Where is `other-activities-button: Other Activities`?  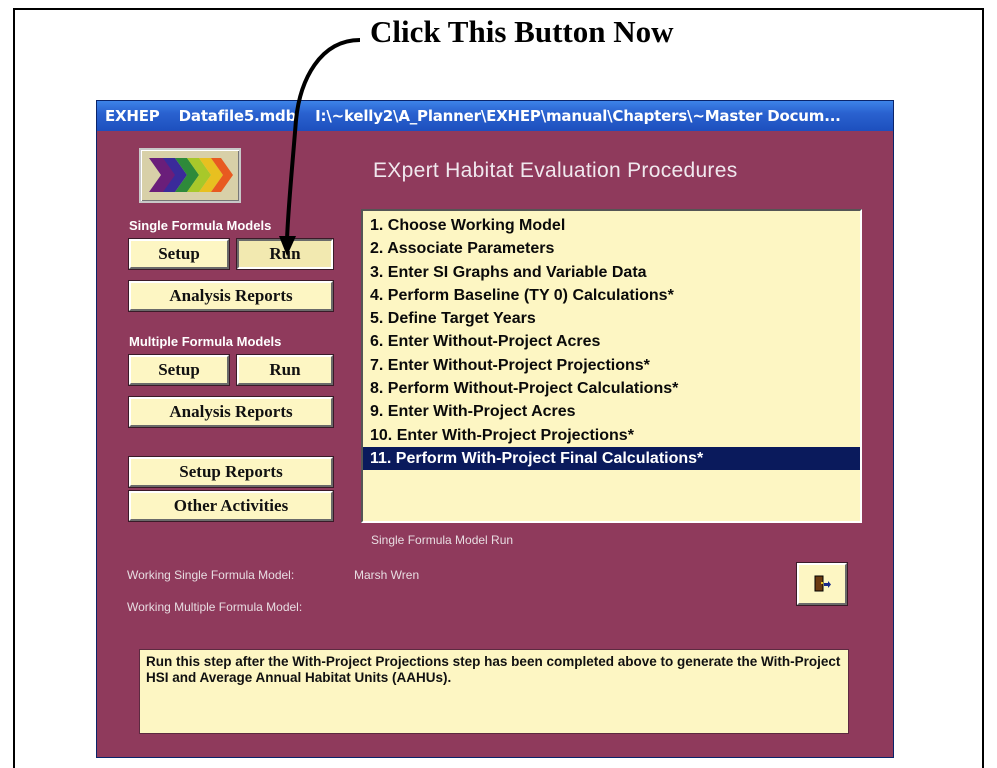 other-activities-button: Other Activities is located at coordinates (231, 506).